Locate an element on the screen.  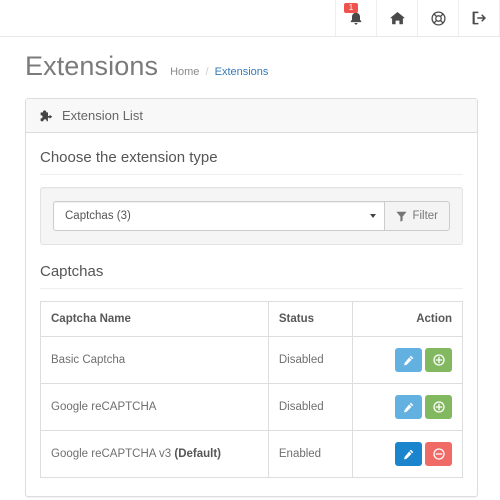
table-row: Google reCAPTCHA v3 (Default) Enabled is located at coordinates (251, 454).